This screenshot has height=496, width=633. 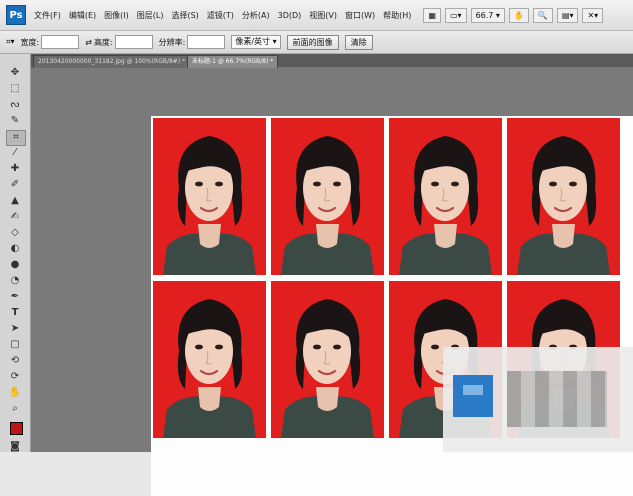 What do you see at coordinates (290, 15) in the screenshot?
I see `menu-3d: 3D(D)` at bounding box center [290, 15].